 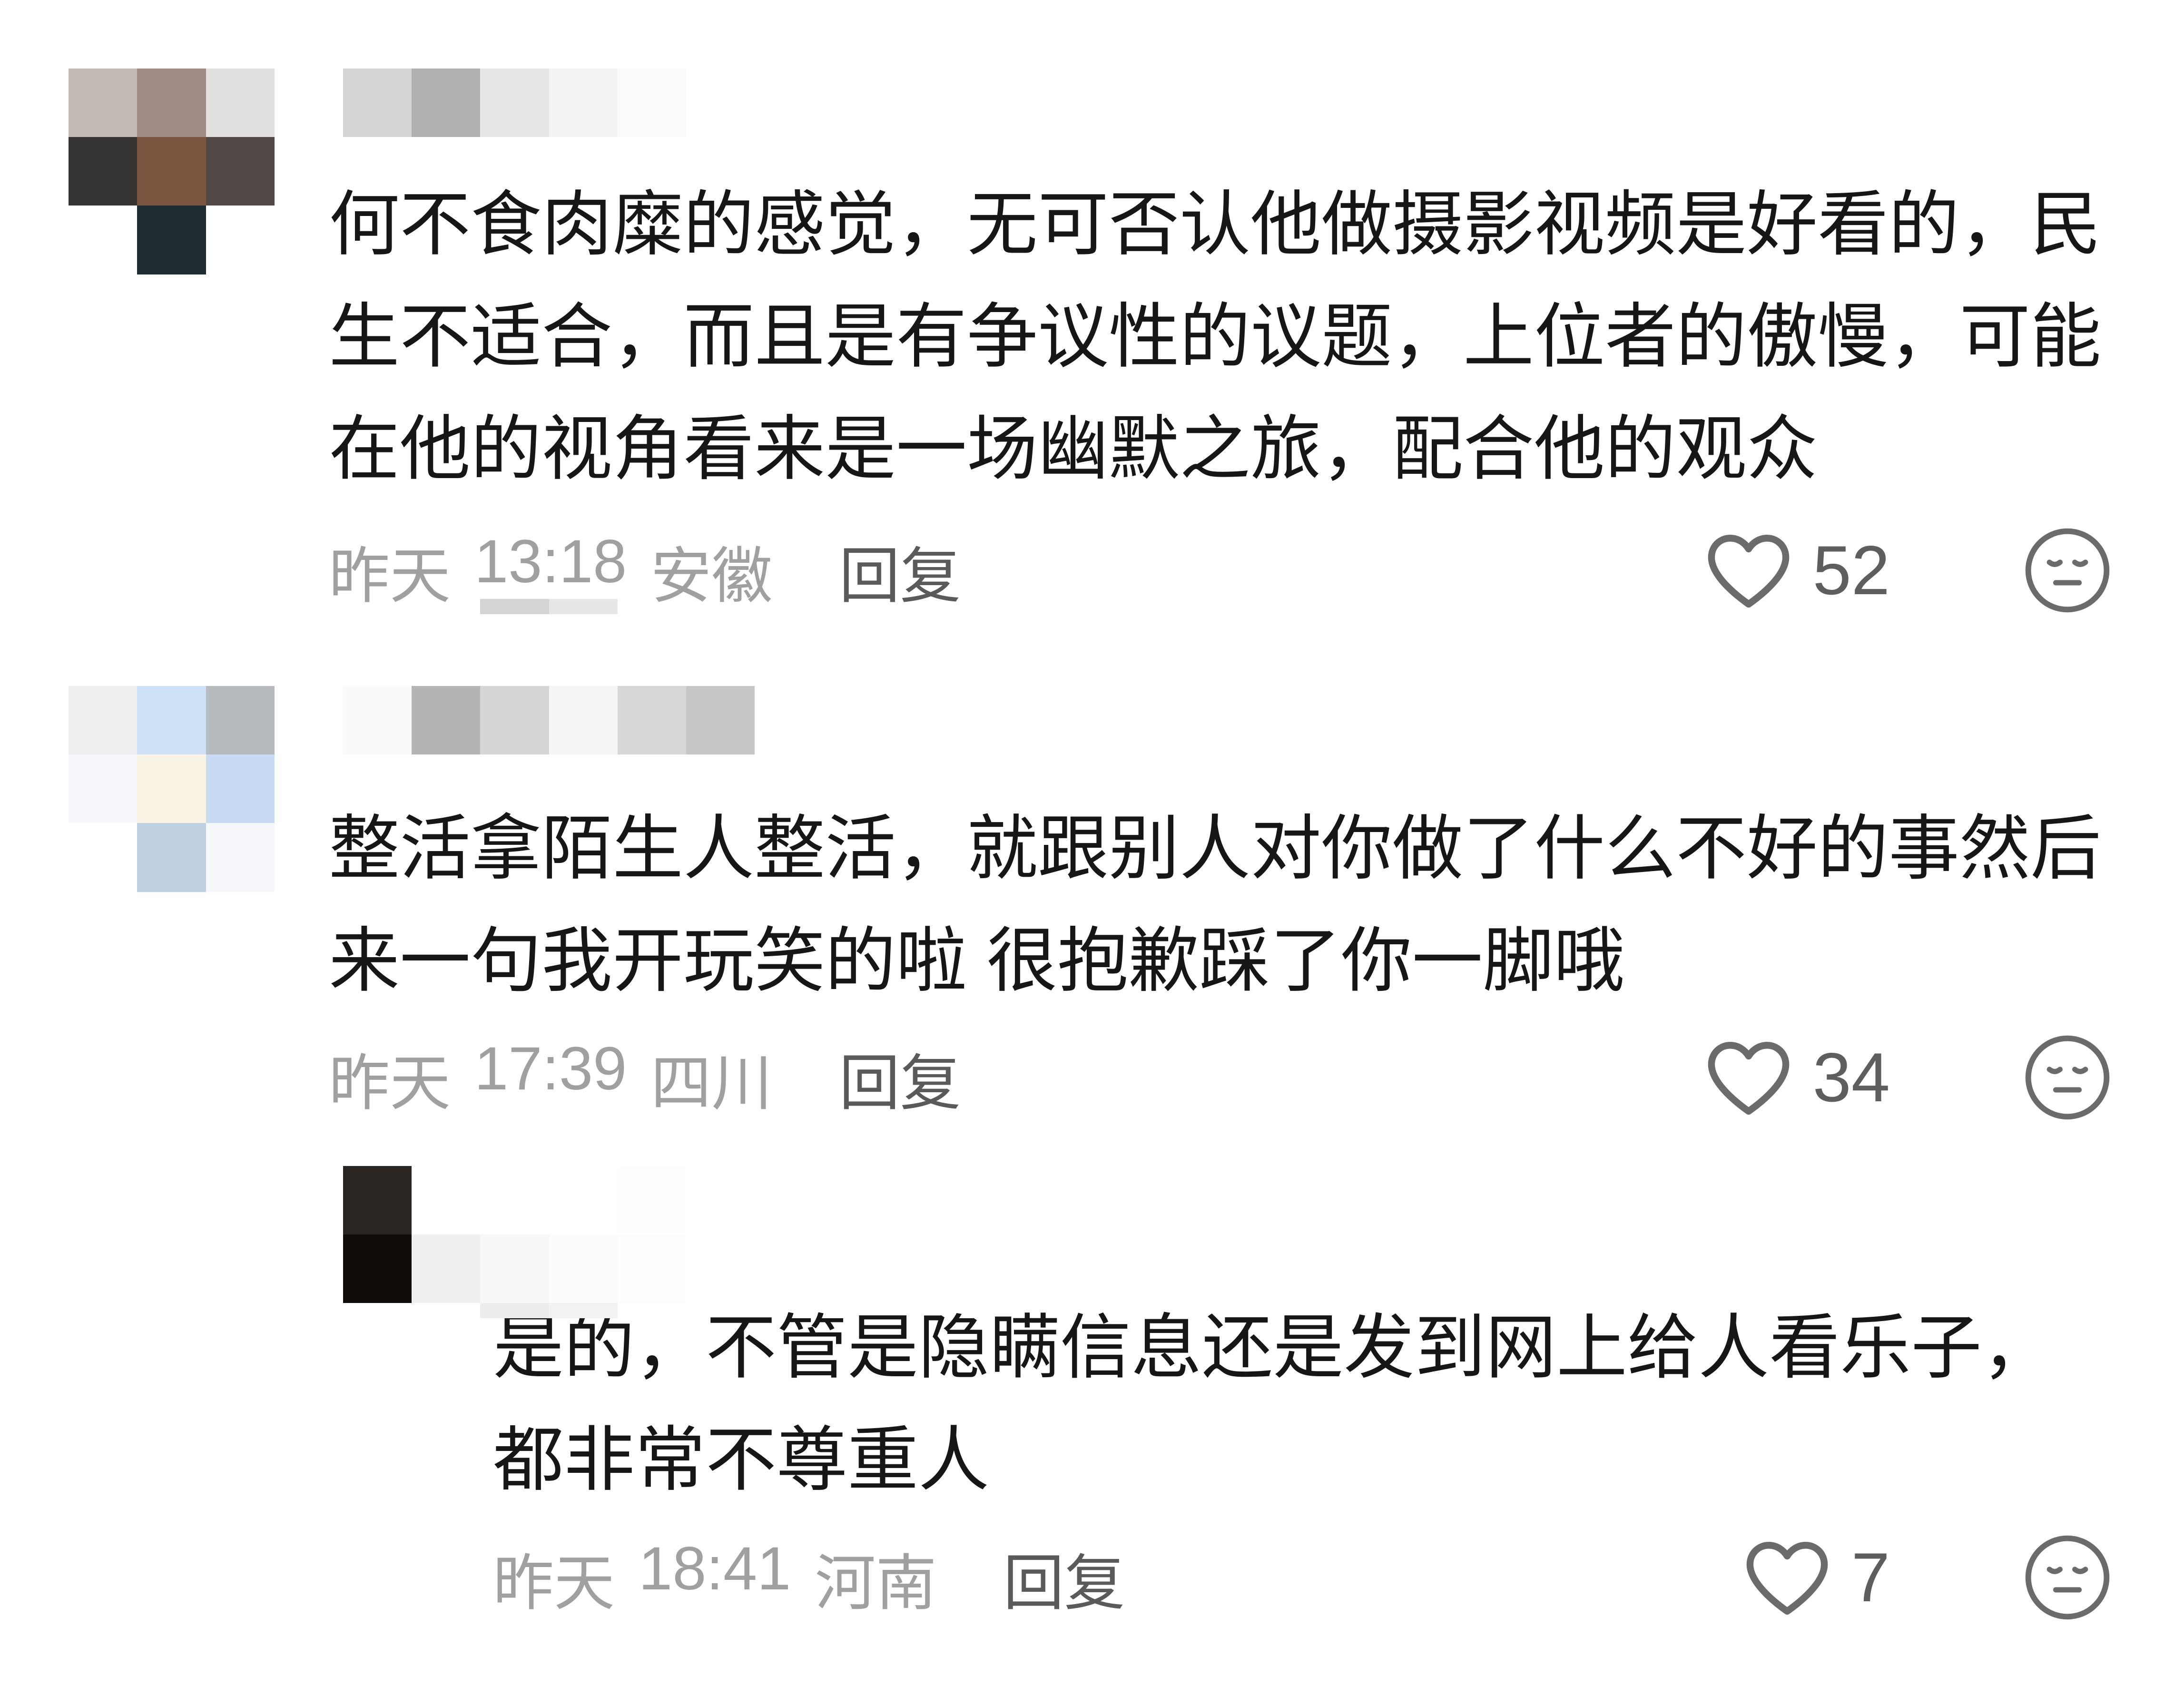 What do you see at coordinates (1073, 449) in the screenshot?
I see `comment-text-line: 在他的视角看来是一场幽默之旅，配合他的观众` at bounding box center [1073, 449].